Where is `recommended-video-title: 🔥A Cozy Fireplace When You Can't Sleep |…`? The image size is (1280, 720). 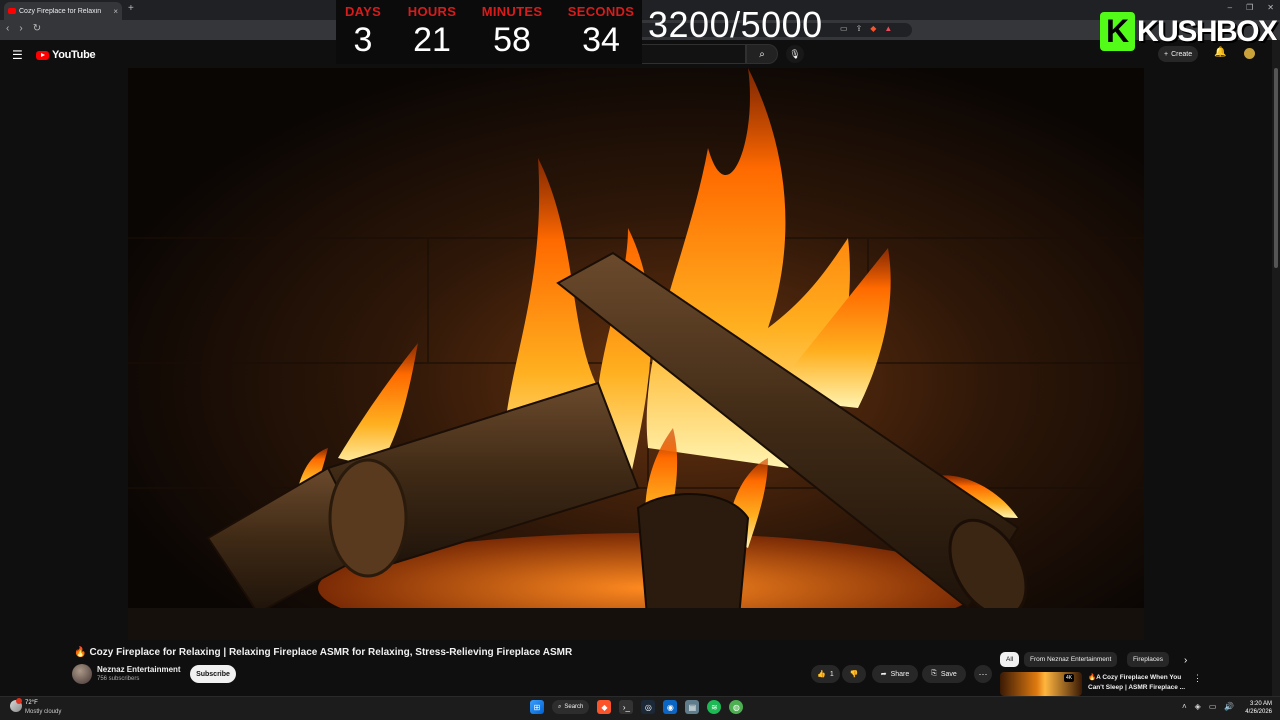 recommended-video-title: 🔥A Cozy Fireplace When You Can't Sleep |… is located at coordinates (1137, 683).